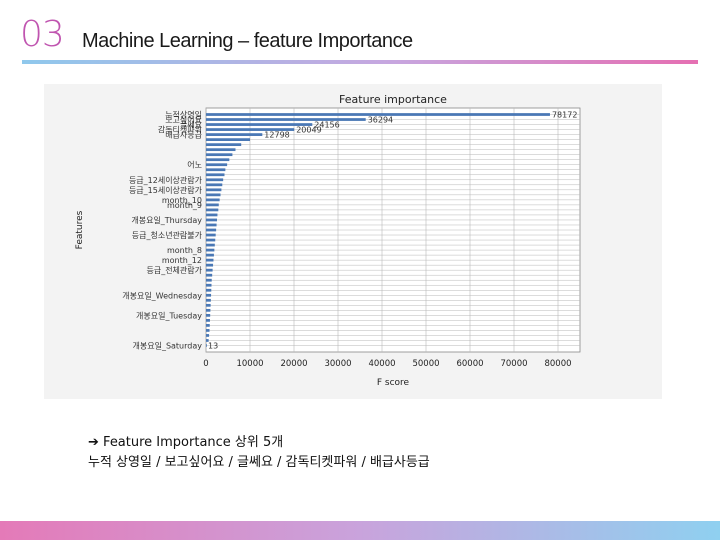 This screenshot has width=720, height=540. I want to click on y-tick-label: 개봉요일_Wednesday, so click(162, 295).